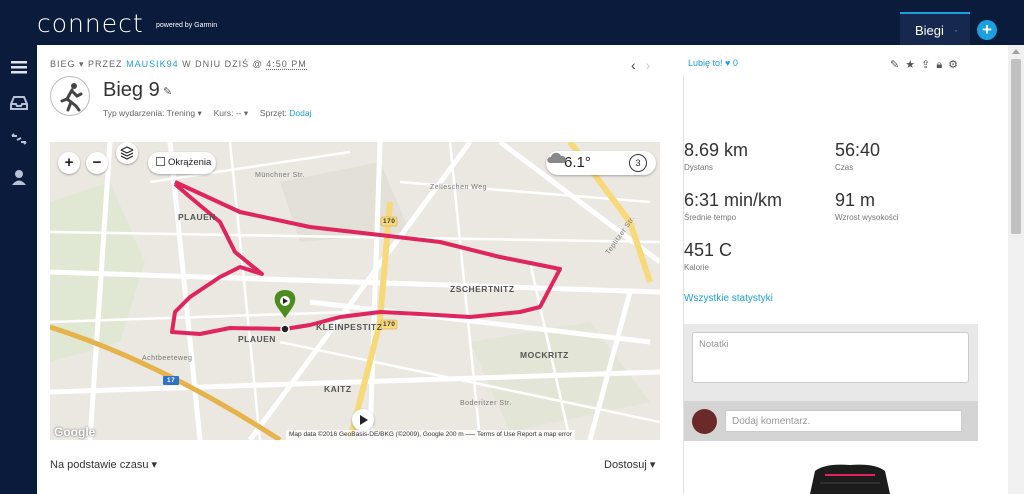 The width and height of the screenshot is (1024, 494). I want to click on edit-icon: ✎, so click(897, 65).